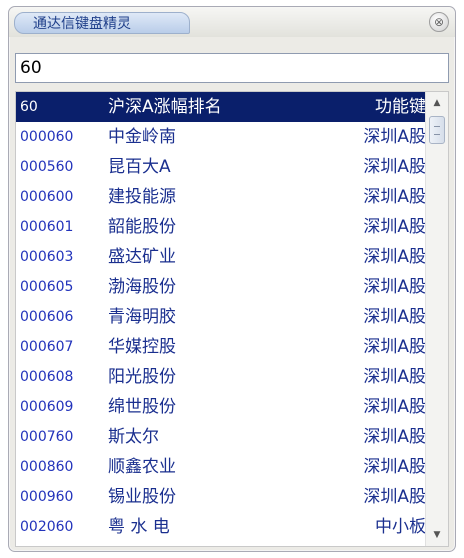 Image resolution: width=464 pixels, height=558 pixels. I want to click on stock-code: 000600, so click(47, 197).